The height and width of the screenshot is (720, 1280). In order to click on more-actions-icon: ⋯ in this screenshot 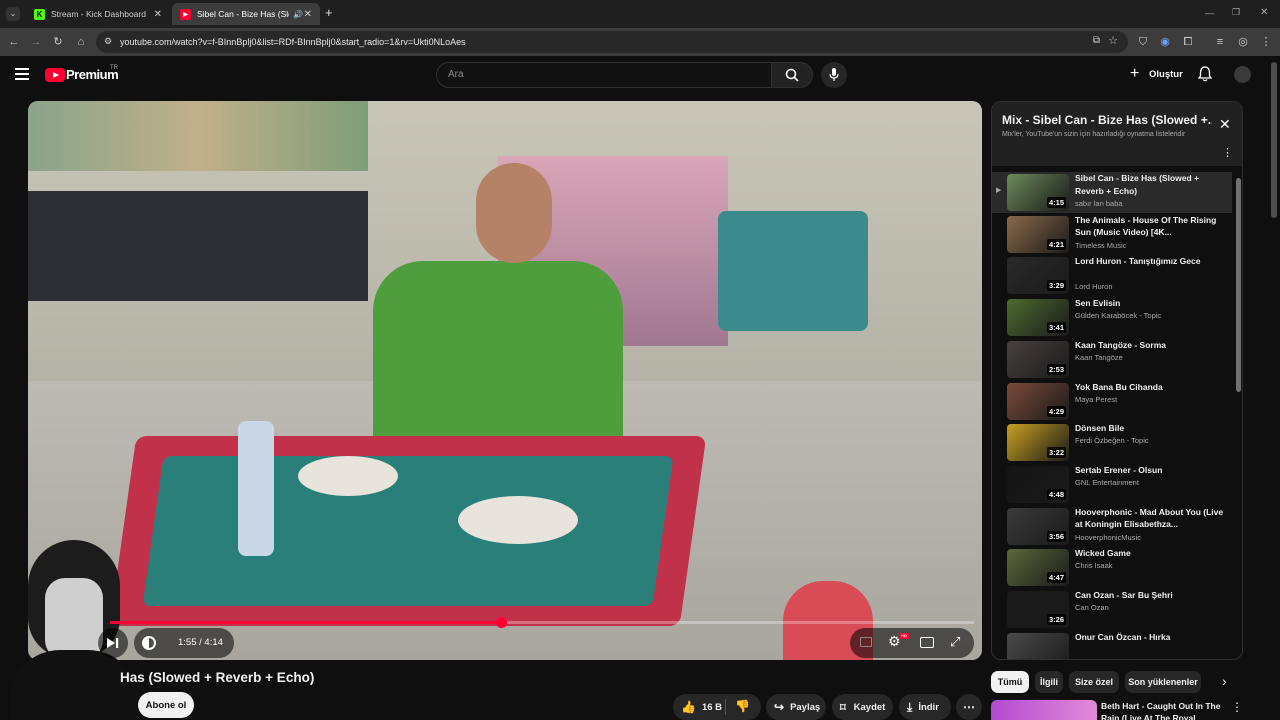, I will do `click(969, 707)`.